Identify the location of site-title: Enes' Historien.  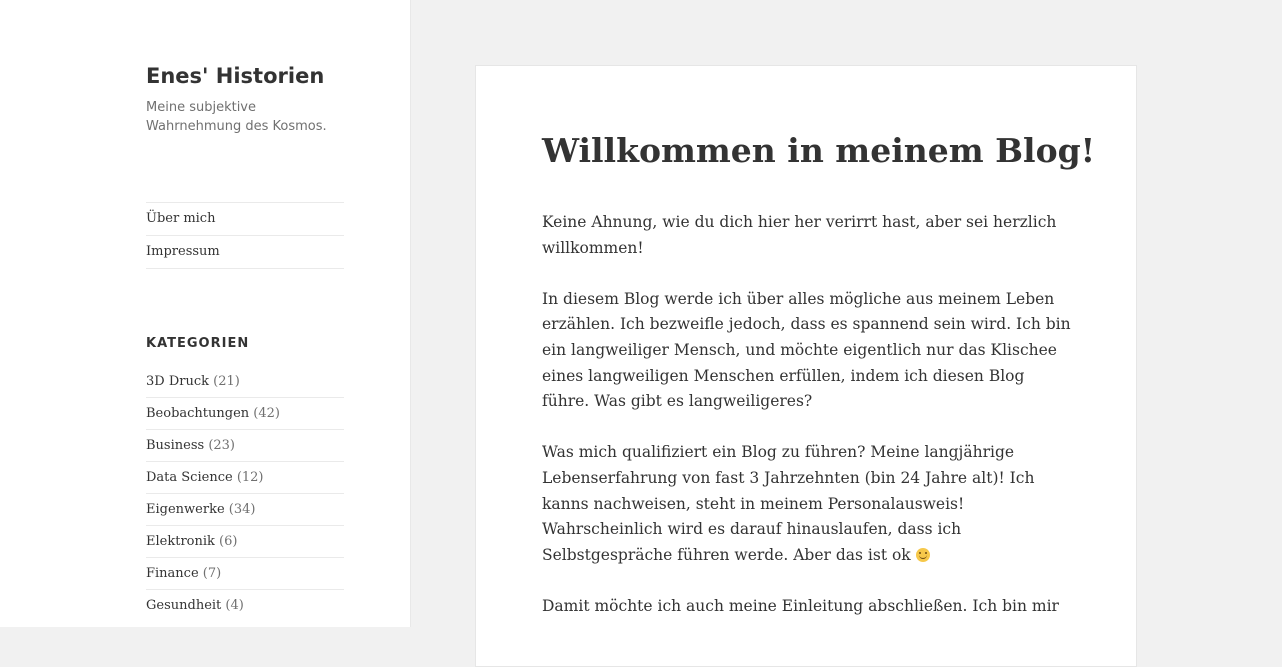
(235, 76).